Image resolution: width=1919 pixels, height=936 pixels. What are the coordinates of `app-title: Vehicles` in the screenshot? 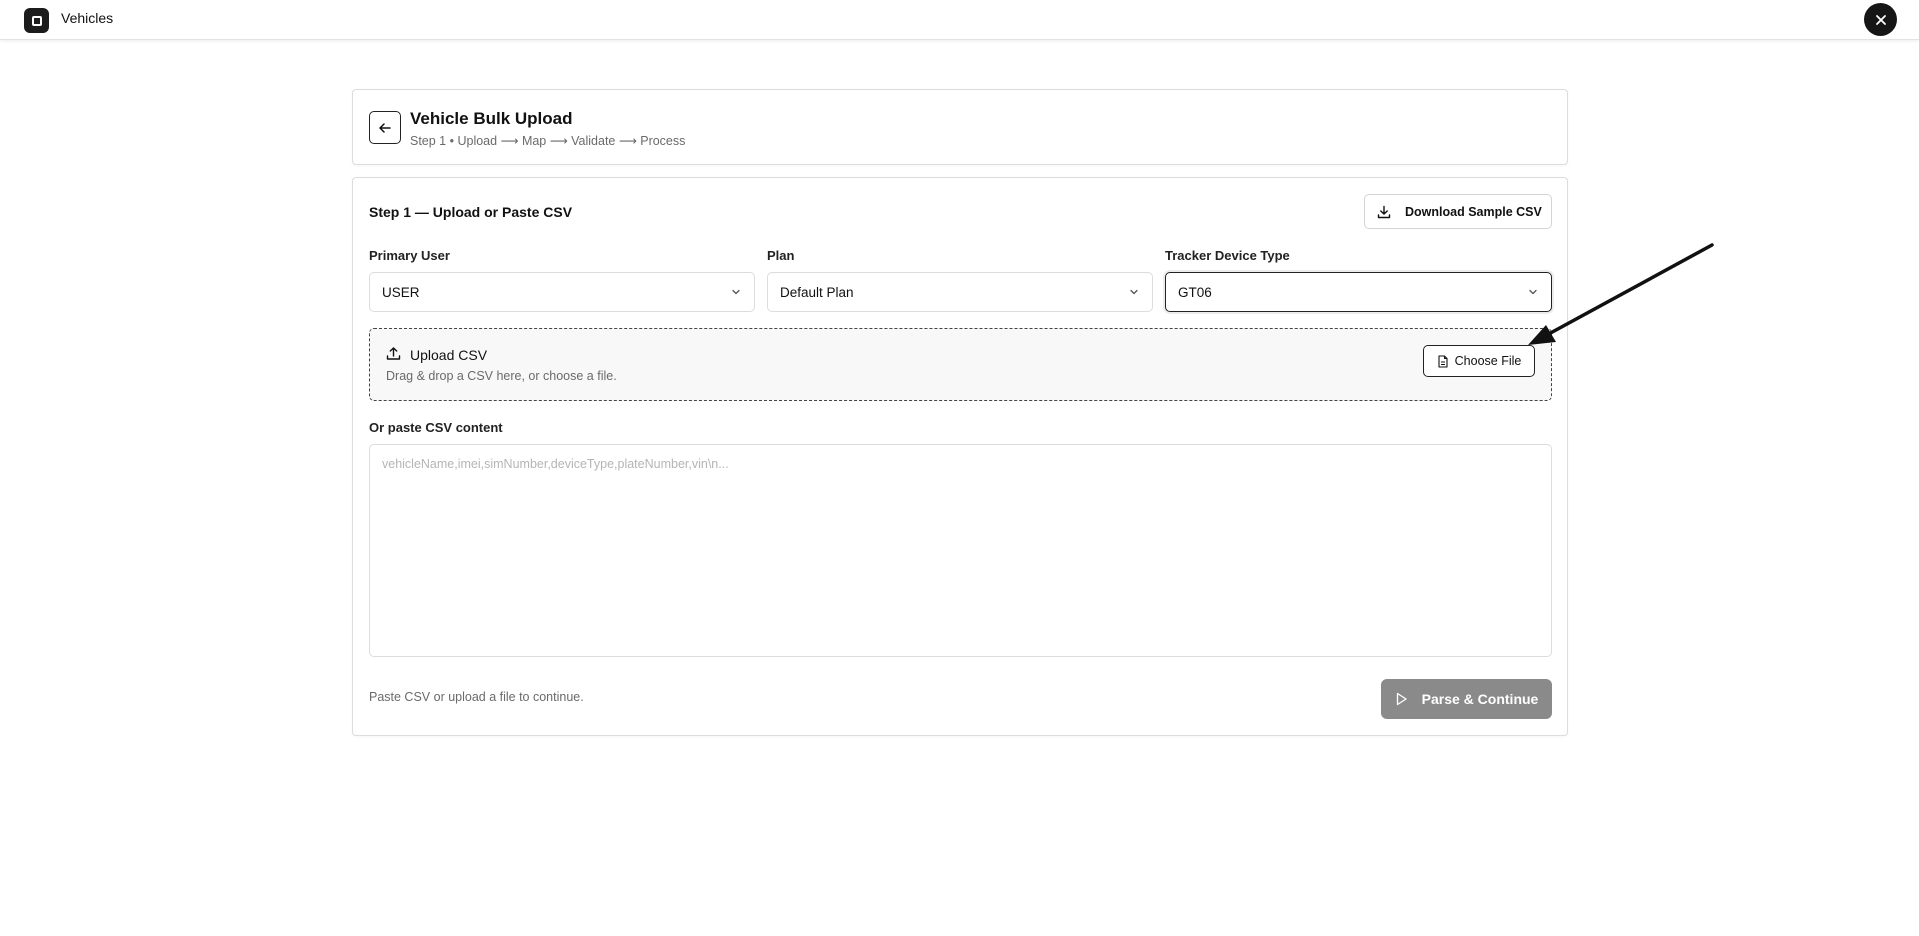 It's located at (87, 18).